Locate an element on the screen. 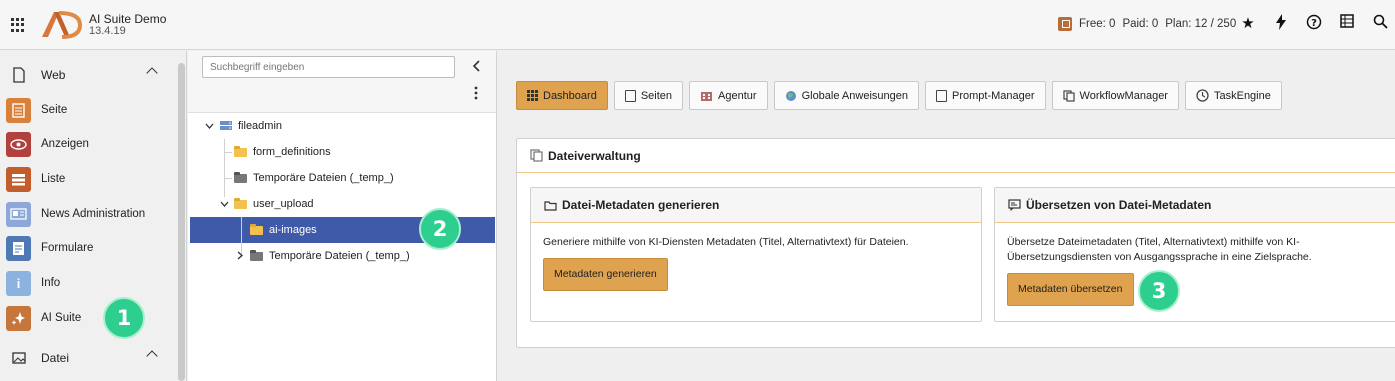 The width and height of the screenshot is (1395, 381). card-title: Übersetzen von Datei-Metadaten is located at coordinates (1119, 205).